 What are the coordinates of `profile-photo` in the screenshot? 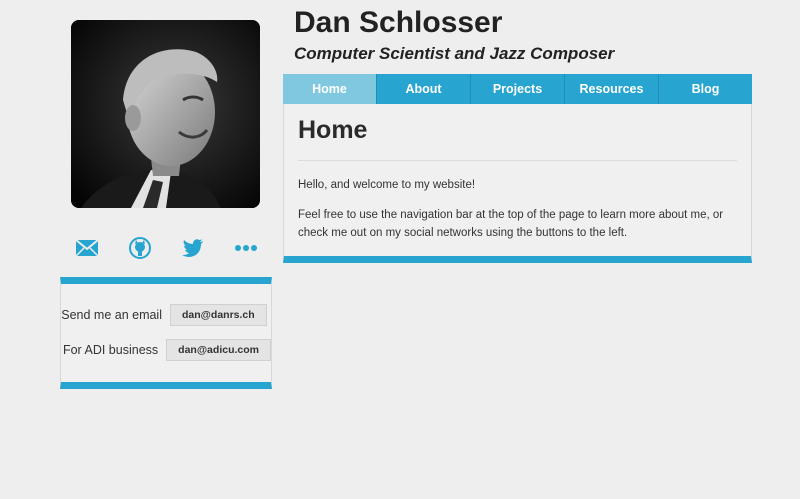 It's located at (165, 114).